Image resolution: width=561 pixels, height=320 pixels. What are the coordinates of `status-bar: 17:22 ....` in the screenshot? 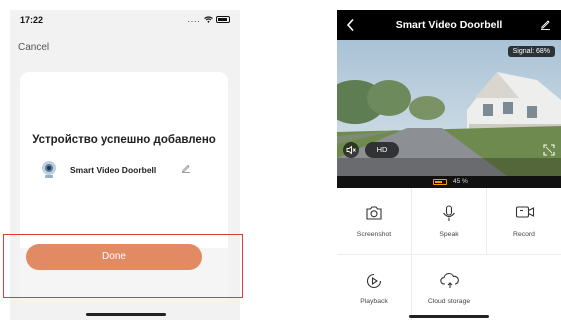 It's located at (125, 20).